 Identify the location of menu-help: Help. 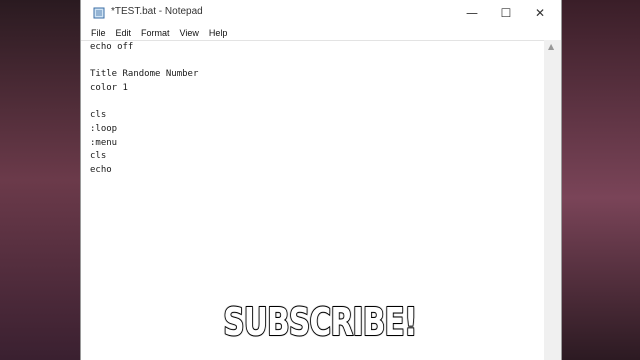
(218, 33).